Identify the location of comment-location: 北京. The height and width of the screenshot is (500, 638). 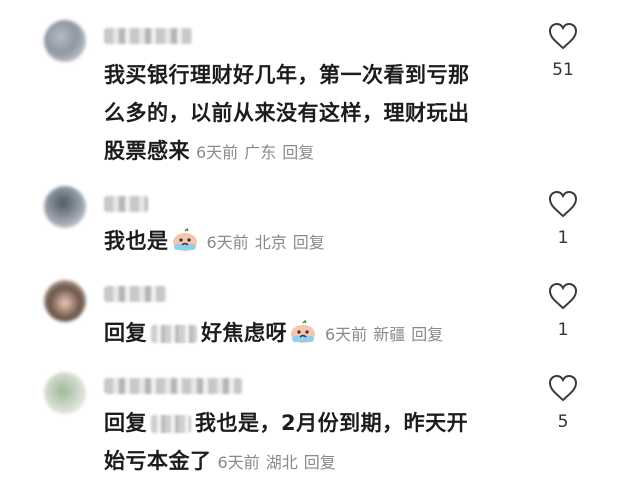
(270, 242).